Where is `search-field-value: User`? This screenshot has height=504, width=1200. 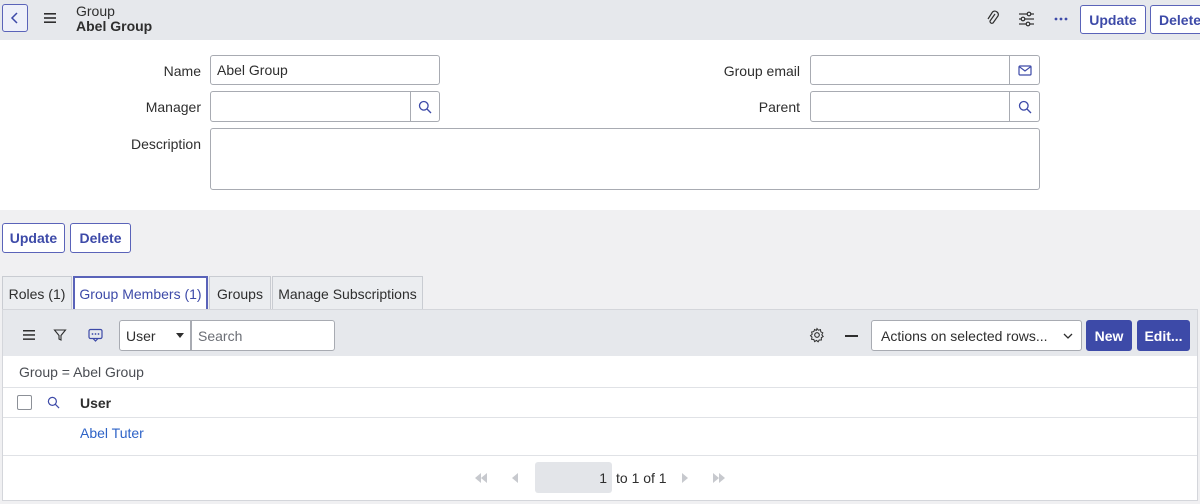
search-field-value: User is located at coordinates (141, 335).